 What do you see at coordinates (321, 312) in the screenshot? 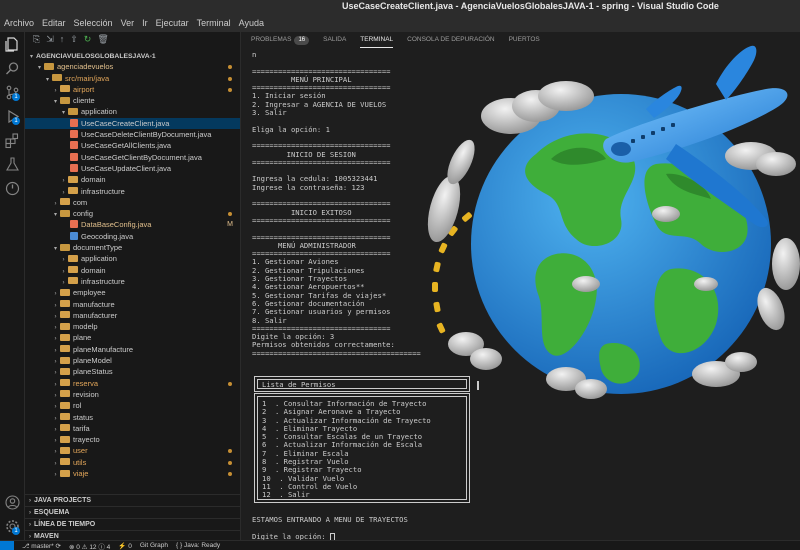
I see `terminal-line: 7. Gestionar usuarios y permisos` at bounding box center [321, 312].